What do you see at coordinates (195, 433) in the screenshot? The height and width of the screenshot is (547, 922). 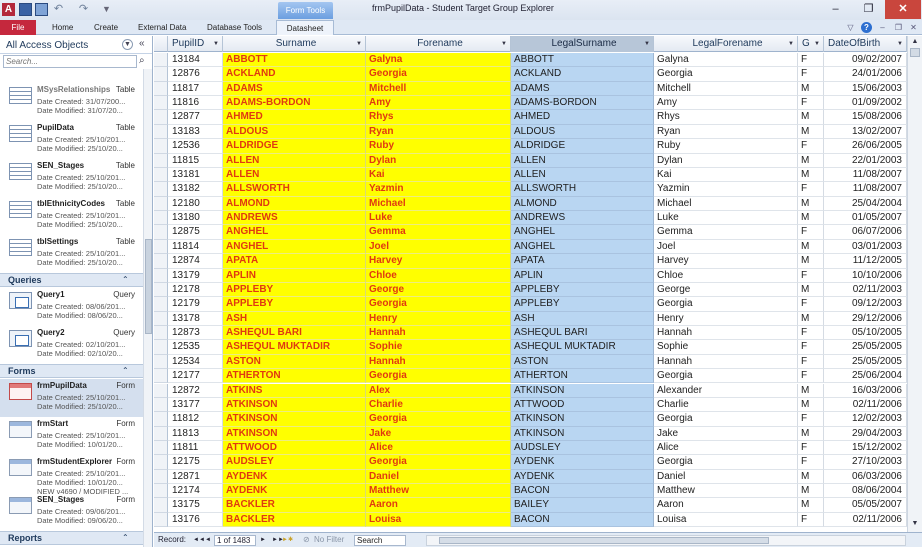 I see `cell-pupilid: 11813` at bounding box center [195, 433].